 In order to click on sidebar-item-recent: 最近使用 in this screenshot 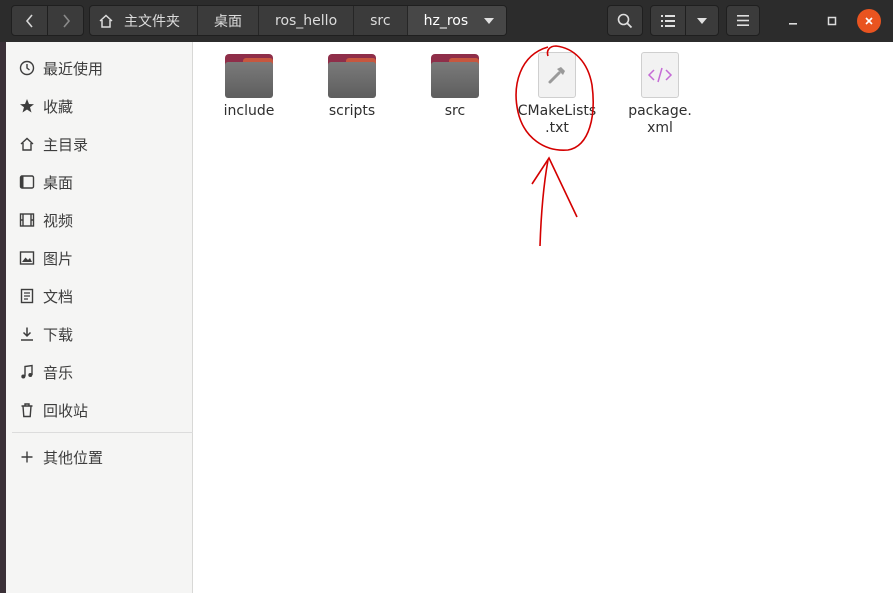, I will do `click(99, 68)`.